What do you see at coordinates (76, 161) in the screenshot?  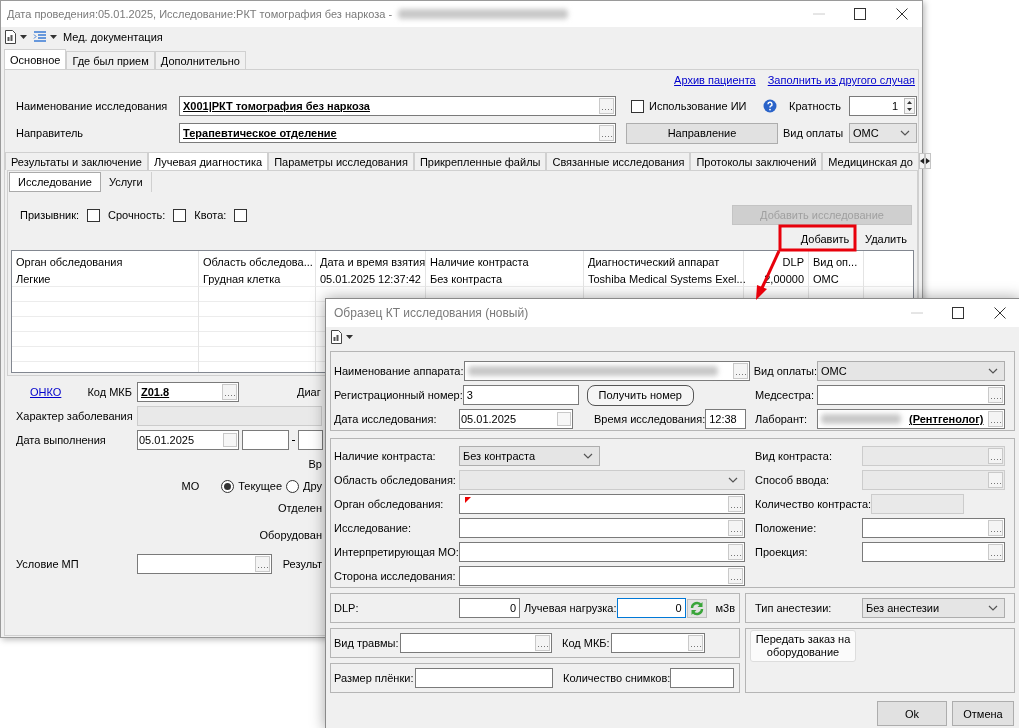 I see `tab: Результаты и заключение` at bounding box center [76, 161].